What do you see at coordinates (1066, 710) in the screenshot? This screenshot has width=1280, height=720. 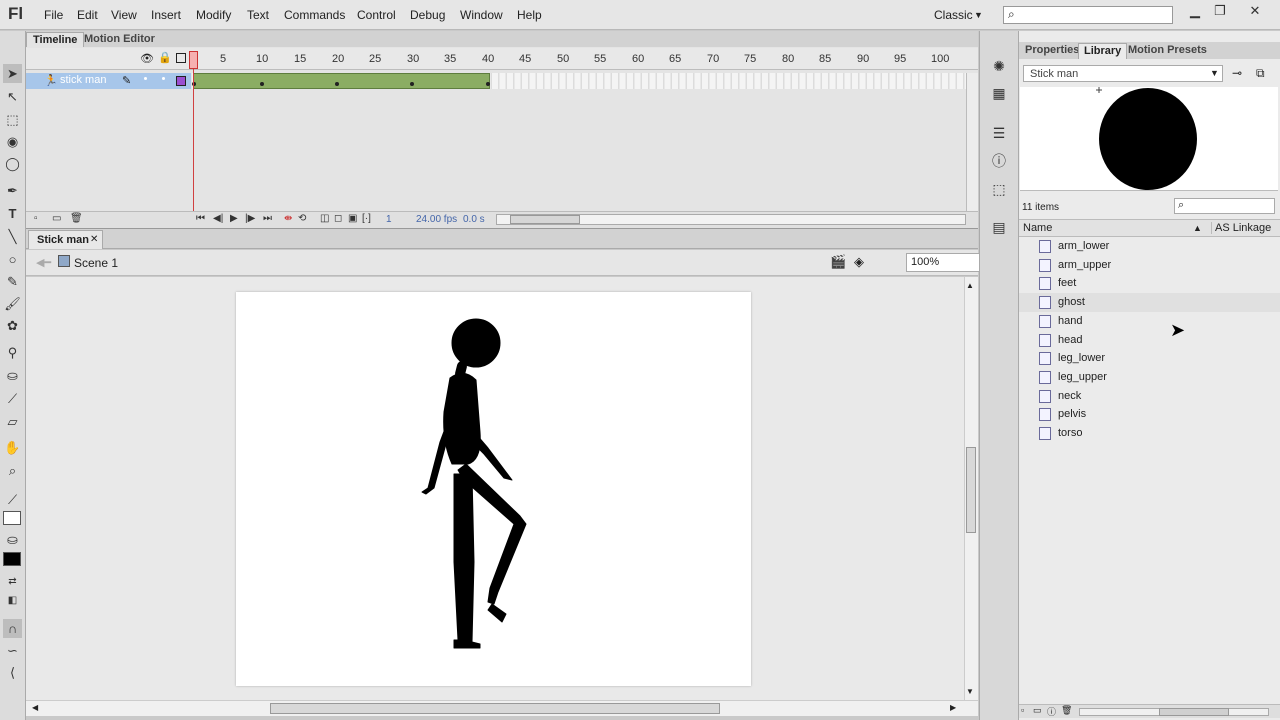 I see `delete-icon: 🗑` at bounding box center [1066, 710].